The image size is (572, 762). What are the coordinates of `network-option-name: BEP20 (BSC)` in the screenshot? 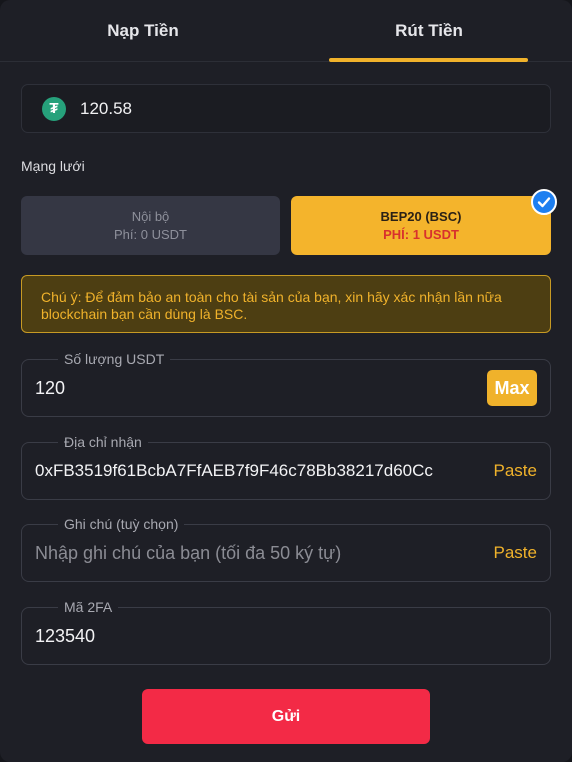 It's located at (421, 216).